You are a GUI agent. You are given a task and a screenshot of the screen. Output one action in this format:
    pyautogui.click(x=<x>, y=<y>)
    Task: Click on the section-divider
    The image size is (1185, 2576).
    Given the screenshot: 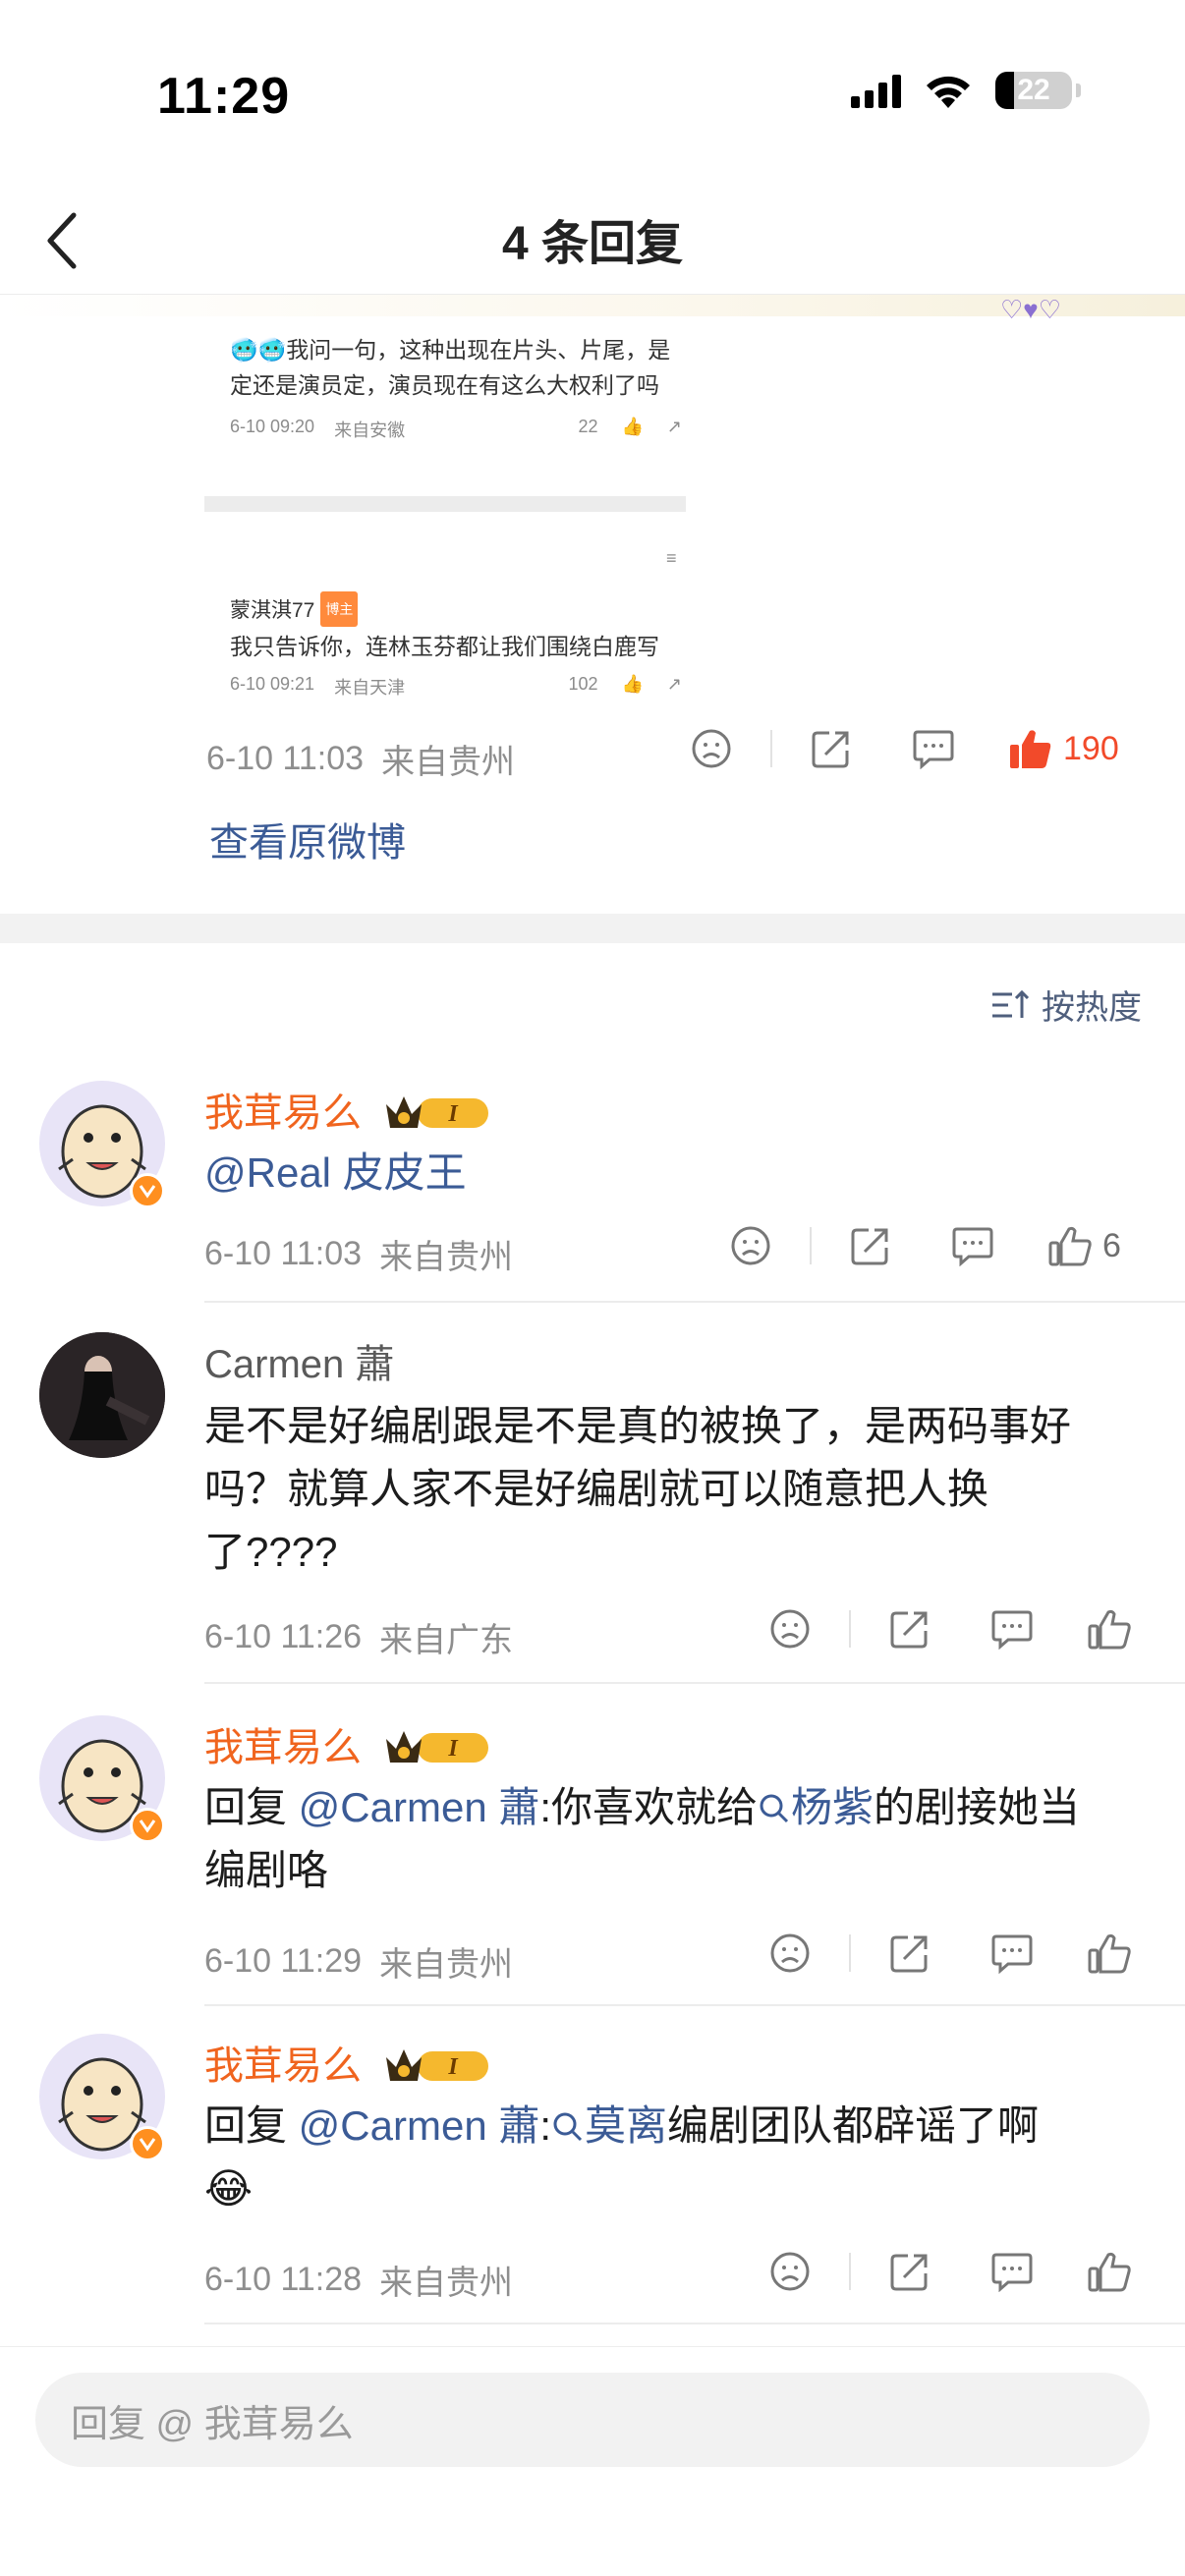 What is the action you would take?
    pyautogui.click(x=592, y=928)
    